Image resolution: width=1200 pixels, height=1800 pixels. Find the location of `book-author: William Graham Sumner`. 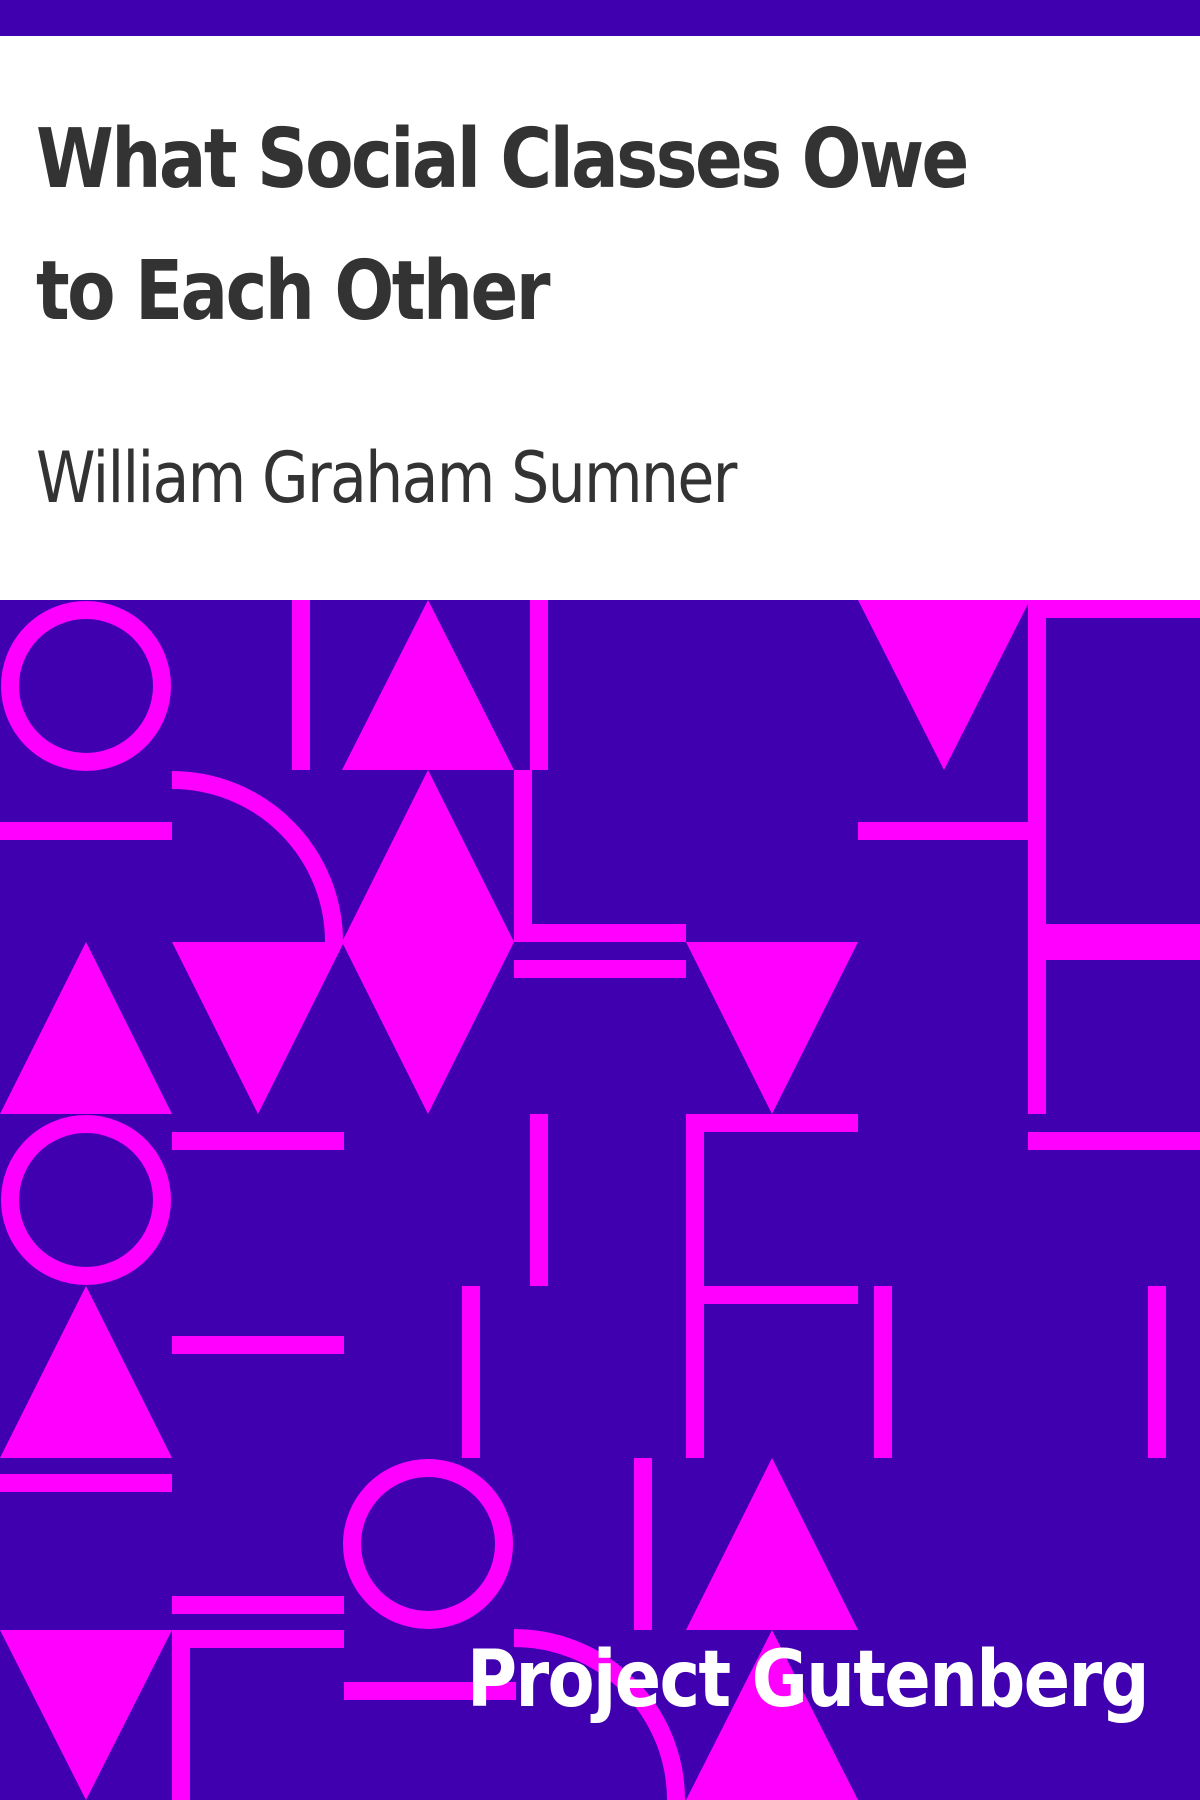

book-author: William Graham Sumner is located at coordinates (386, 478).